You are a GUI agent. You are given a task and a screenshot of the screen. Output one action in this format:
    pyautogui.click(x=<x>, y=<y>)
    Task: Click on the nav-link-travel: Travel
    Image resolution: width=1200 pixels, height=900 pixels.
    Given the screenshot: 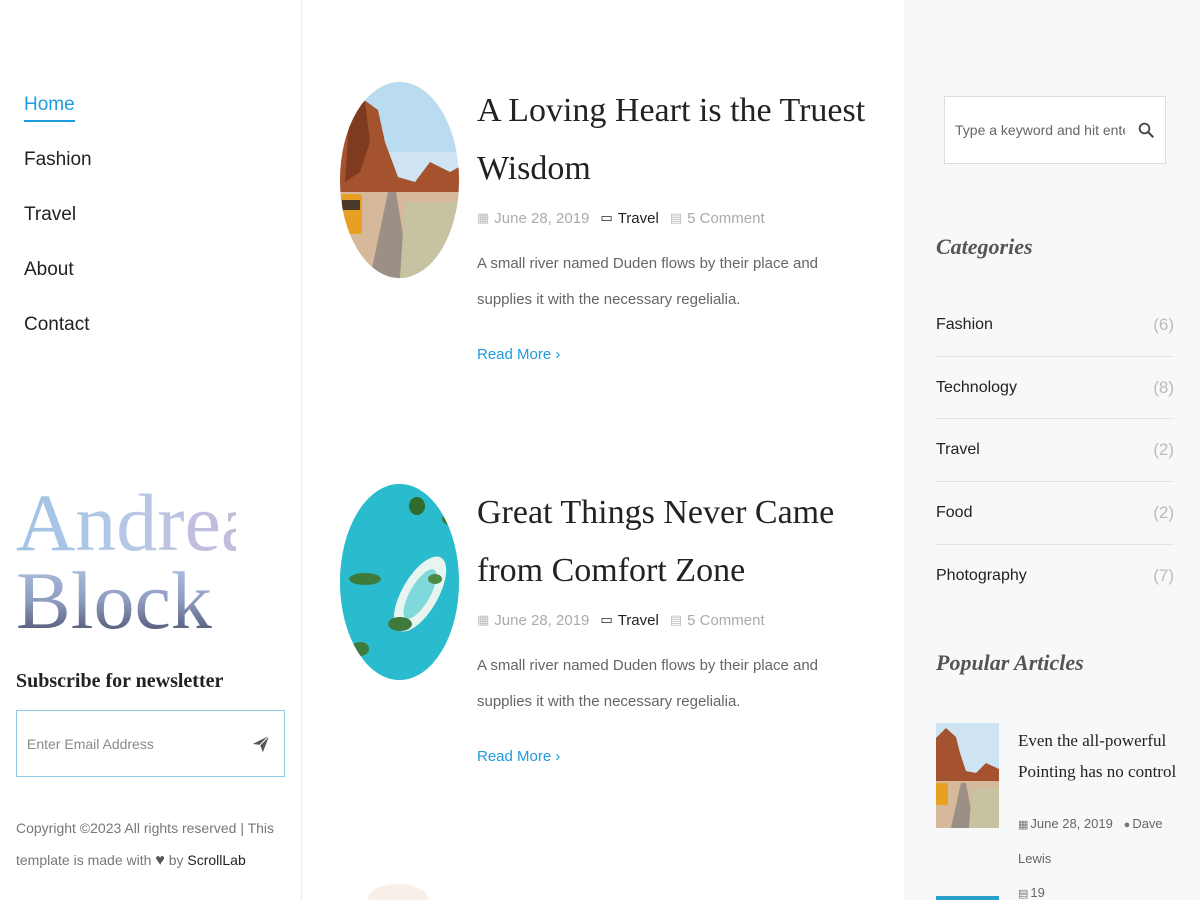 What is the action you would take?
    pyautogui.click(x=50, y=217)
    